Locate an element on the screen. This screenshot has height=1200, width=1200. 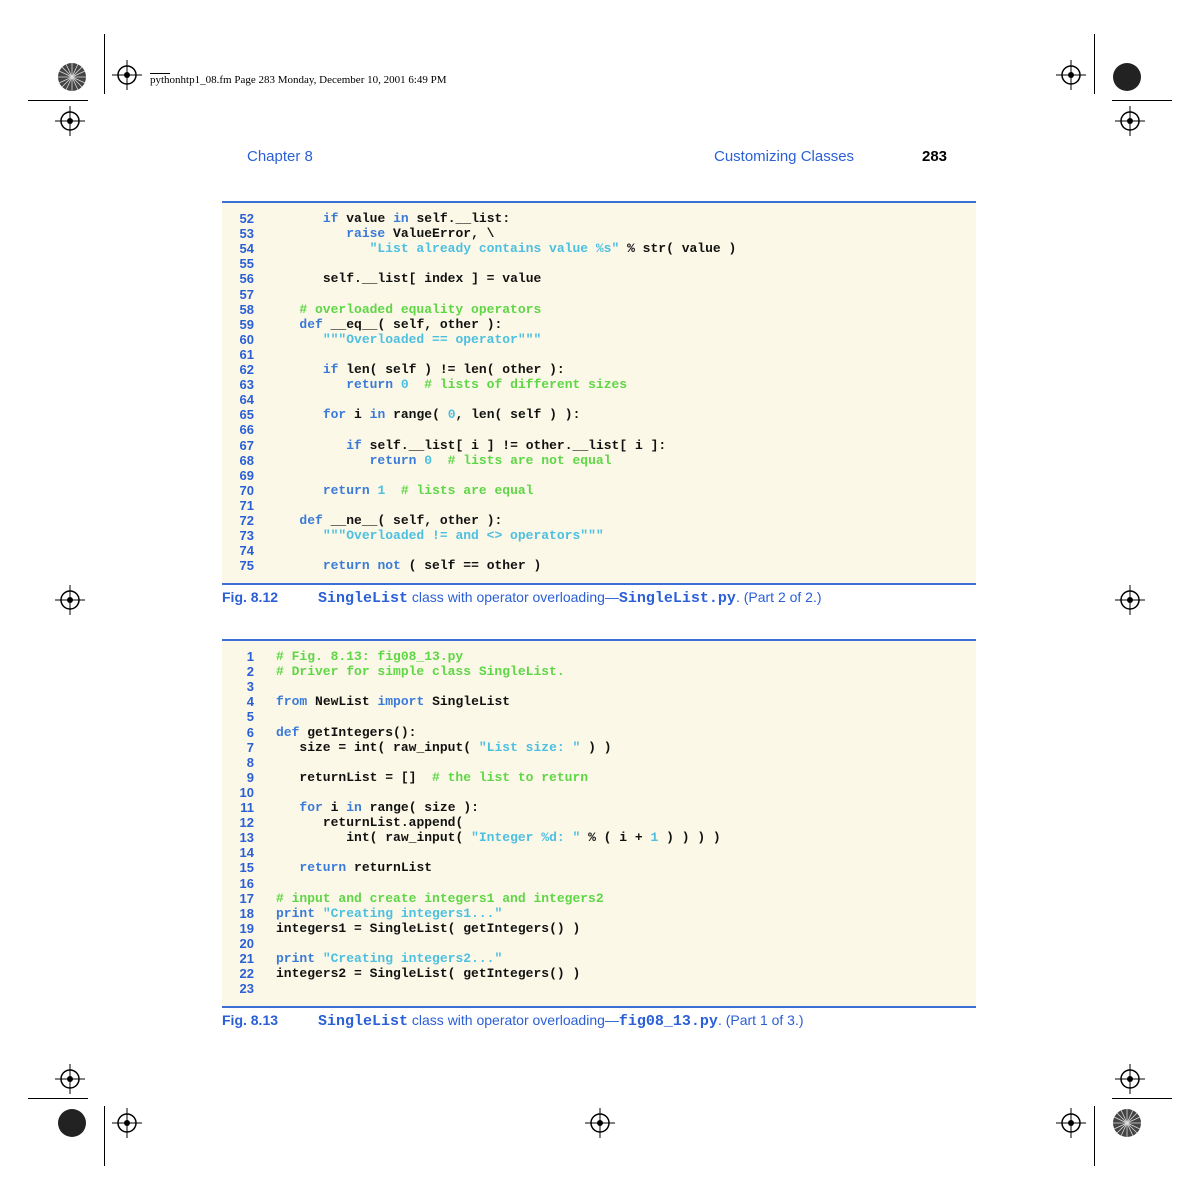
code-text: if len( self ) != len( other ): is located at coordinates (443, 369).